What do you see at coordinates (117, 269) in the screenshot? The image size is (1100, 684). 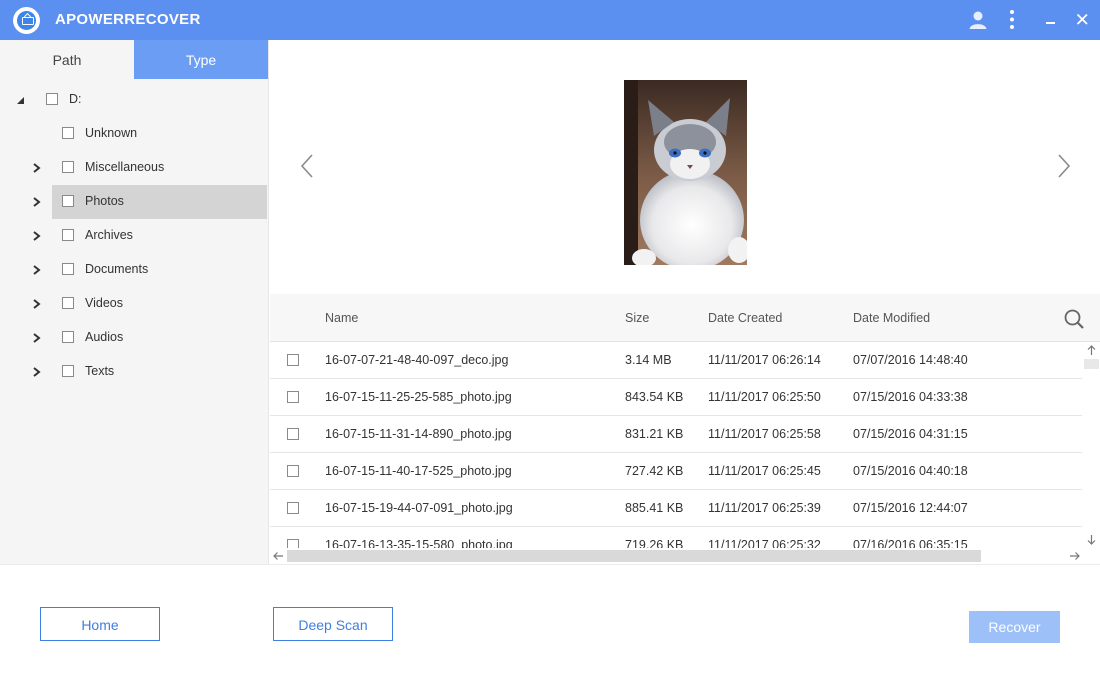 I see `tree-label: Documents` at bounding box center [117, 269].